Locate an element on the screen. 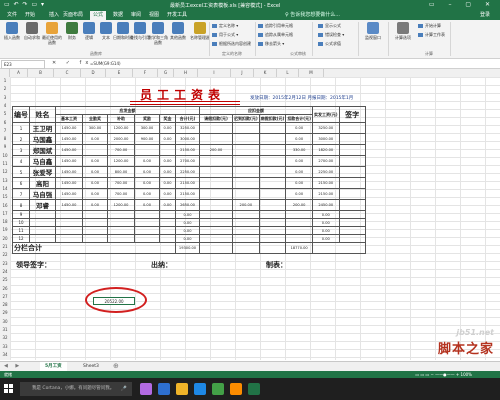 The width and height of the screenshot is (500, 400). ribbon-button-2: 最近使用的函数 is located at coordinates (52, 33).